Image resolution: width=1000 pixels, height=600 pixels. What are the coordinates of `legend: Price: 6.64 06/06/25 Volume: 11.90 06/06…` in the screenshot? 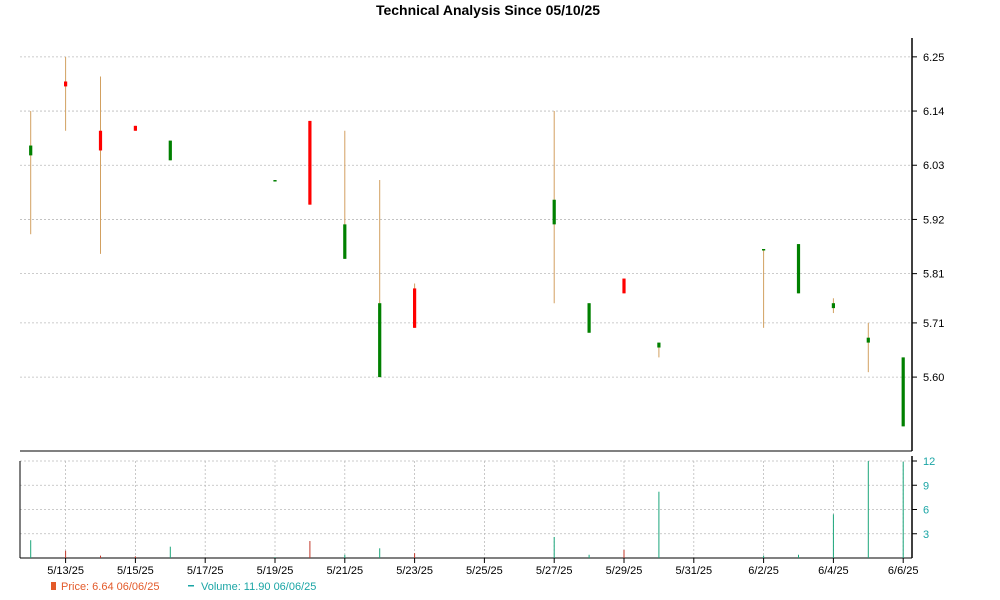 It's located at (183, 587).